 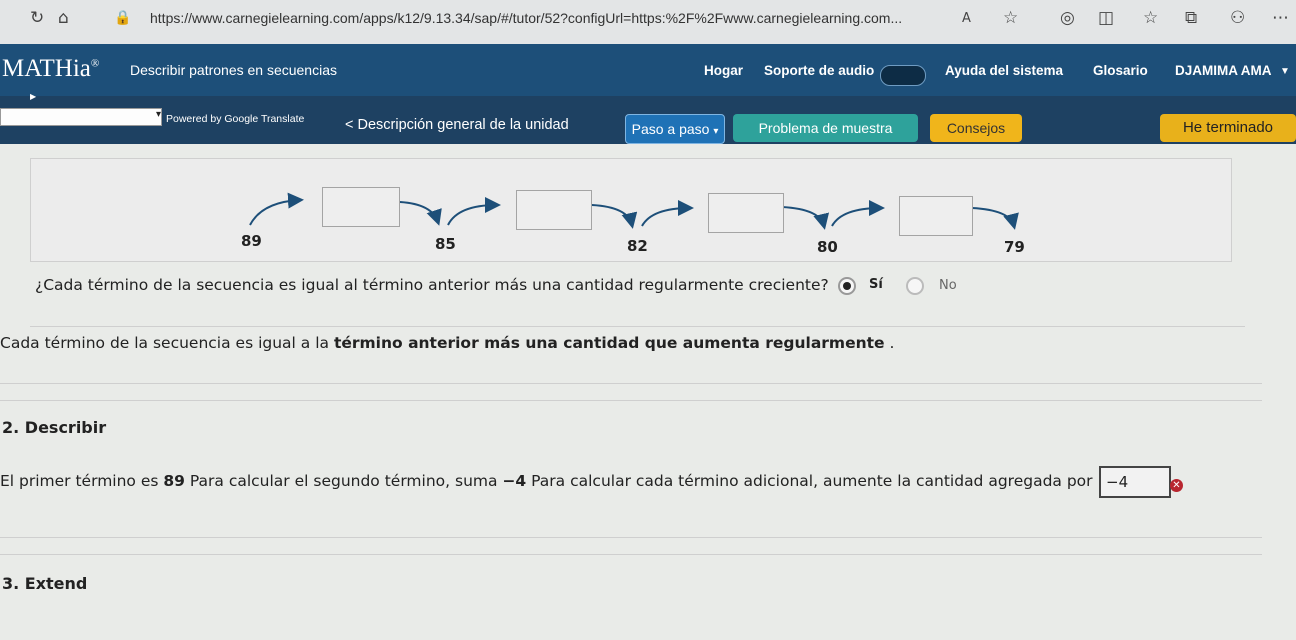 I want to click on sequence-arrows, so click(x=634, y=211).